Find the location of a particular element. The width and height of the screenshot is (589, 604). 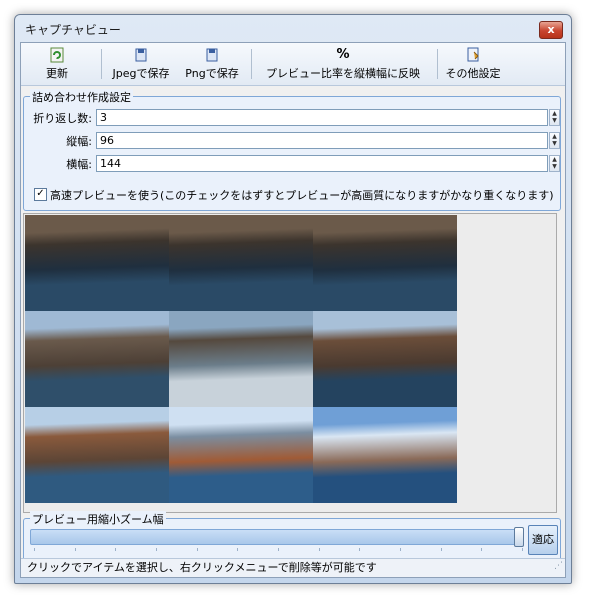

width-spinner: ▲ ▼ is located at coordinates (554, 163).